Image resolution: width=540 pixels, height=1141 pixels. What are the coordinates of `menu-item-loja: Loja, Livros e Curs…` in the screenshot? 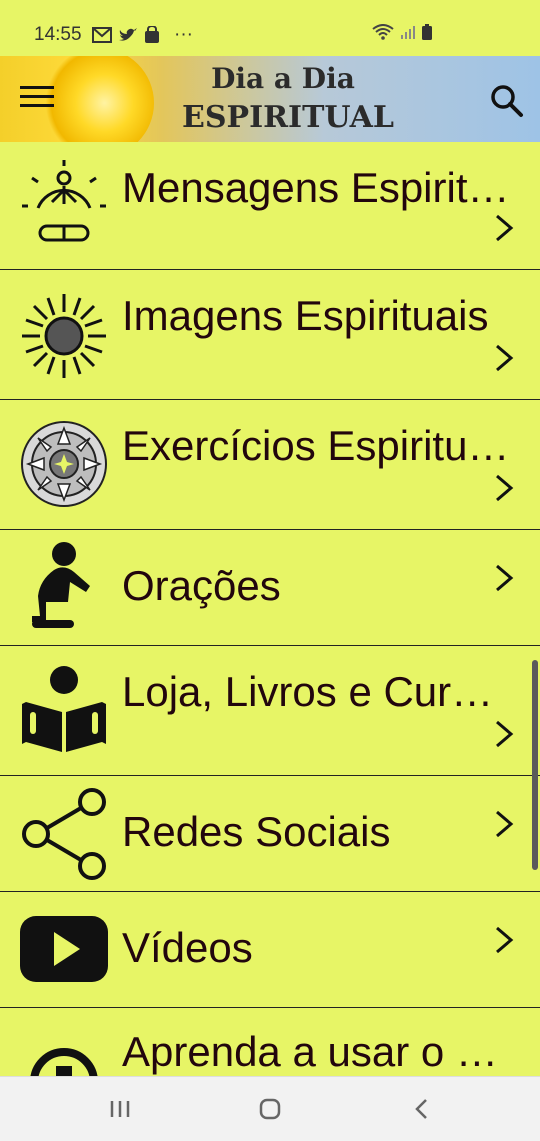 It's located at (270, 711).